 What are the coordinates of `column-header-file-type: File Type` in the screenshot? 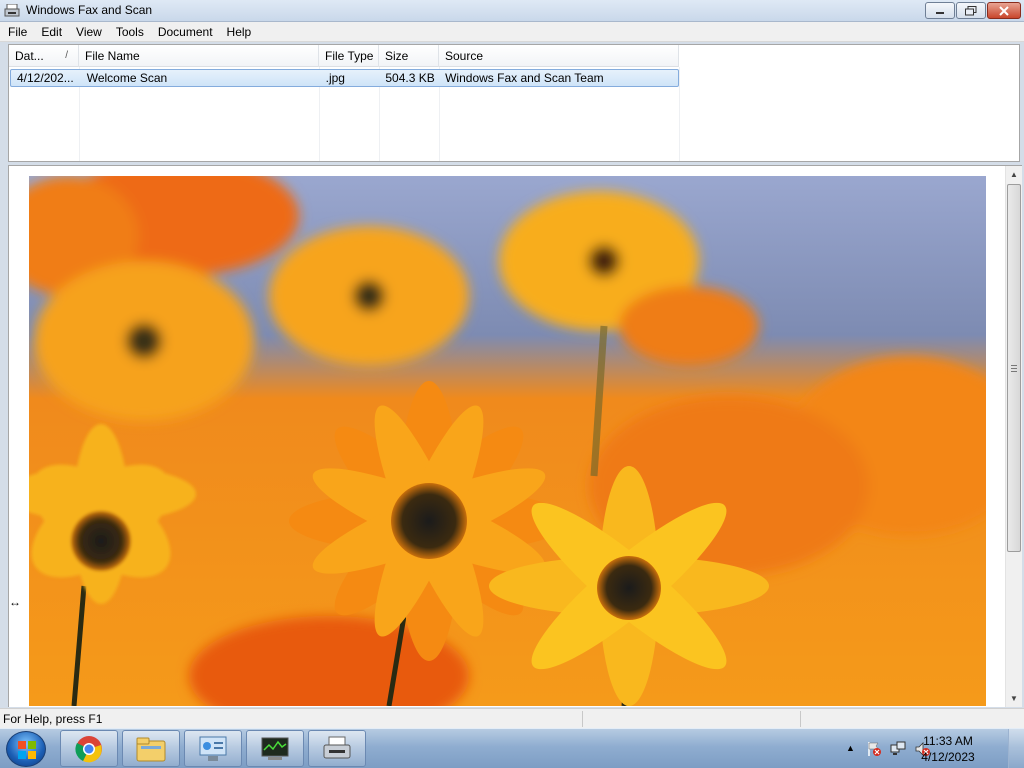 It's located at (349, 56).